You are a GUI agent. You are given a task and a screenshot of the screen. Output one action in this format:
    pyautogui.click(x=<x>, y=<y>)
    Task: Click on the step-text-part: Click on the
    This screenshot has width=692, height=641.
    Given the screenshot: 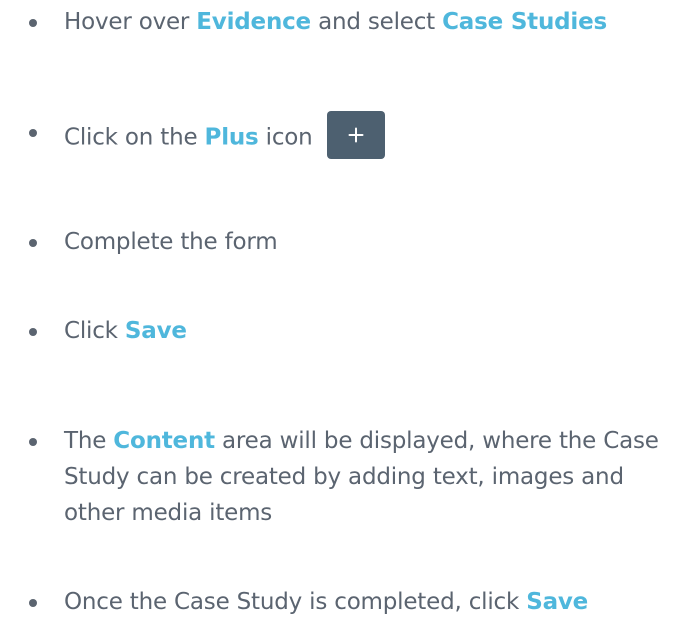 What is the action you would take?
    pyautogui.click(x=134, y=137)
    